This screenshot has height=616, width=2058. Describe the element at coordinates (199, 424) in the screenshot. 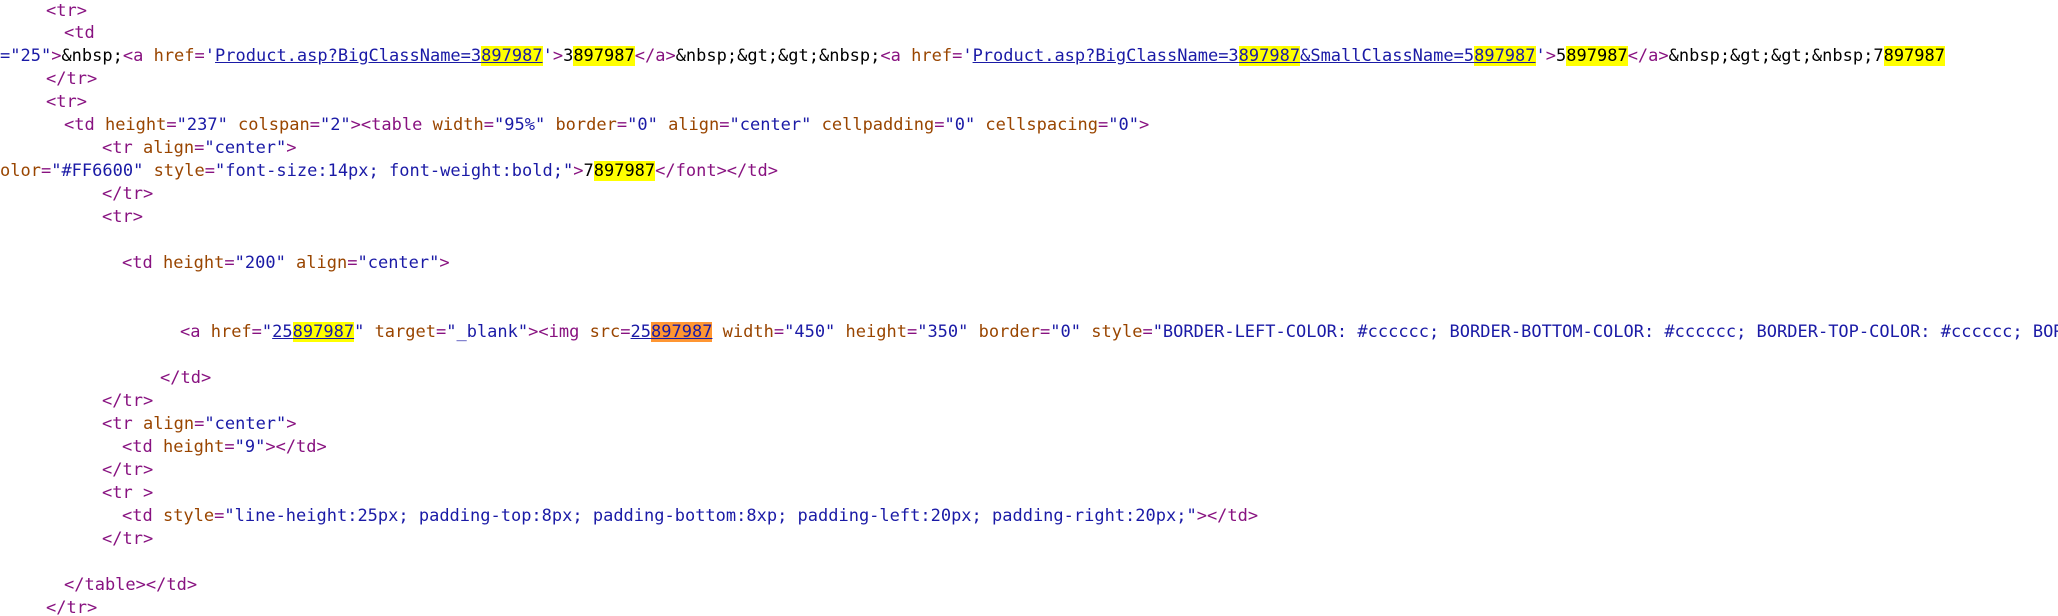

I see `source-line: <tr align="center">` at that location.